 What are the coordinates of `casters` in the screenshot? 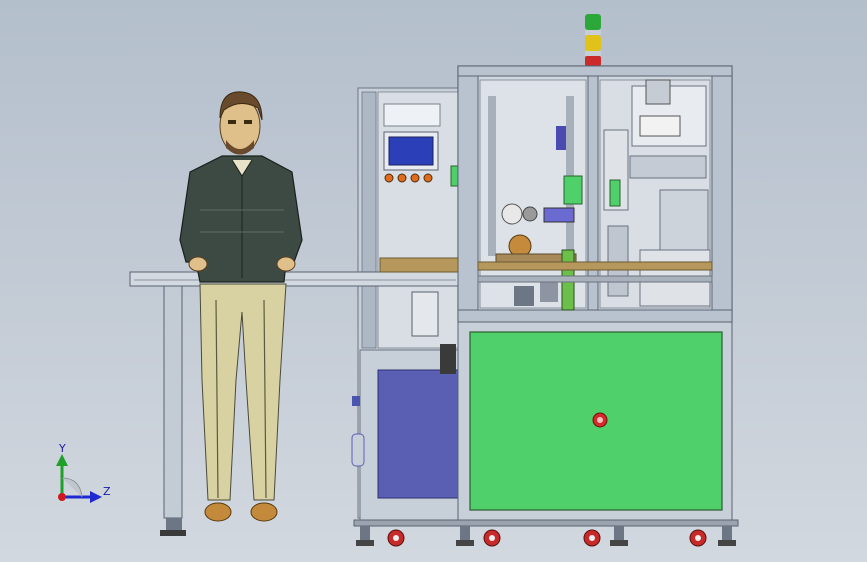 It's located at (546, 533).